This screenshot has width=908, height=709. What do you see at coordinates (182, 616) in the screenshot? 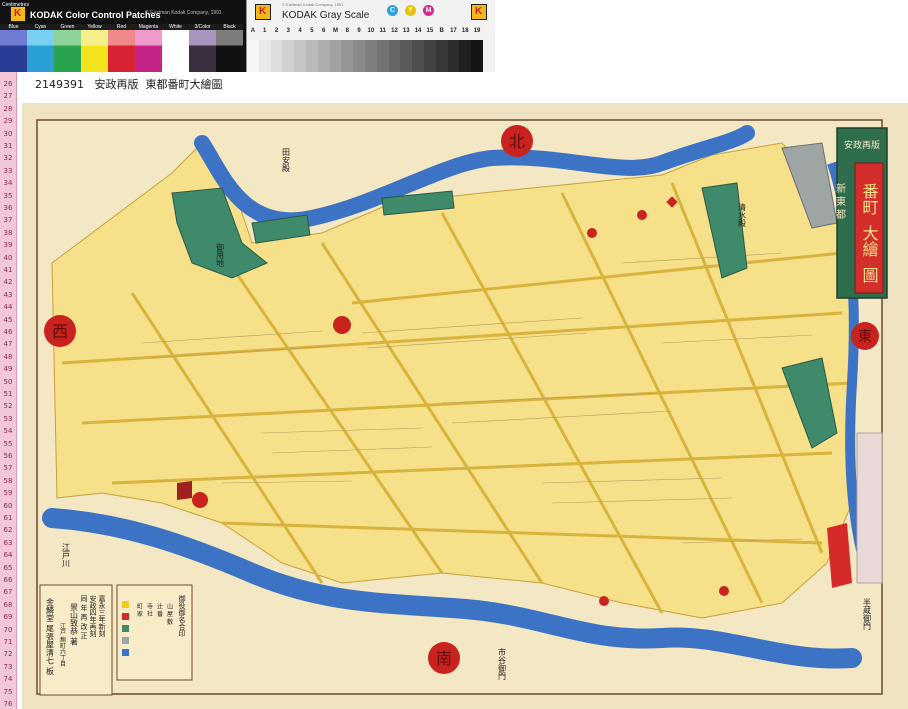
I see `svg-text: 御役御名合印` at bounding box center [182, 616].